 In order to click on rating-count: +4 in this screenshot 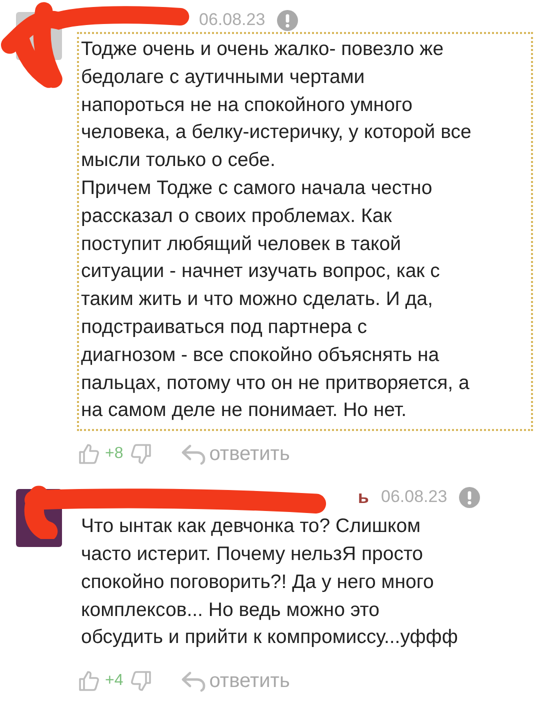, I will do `click(114, 681)`.